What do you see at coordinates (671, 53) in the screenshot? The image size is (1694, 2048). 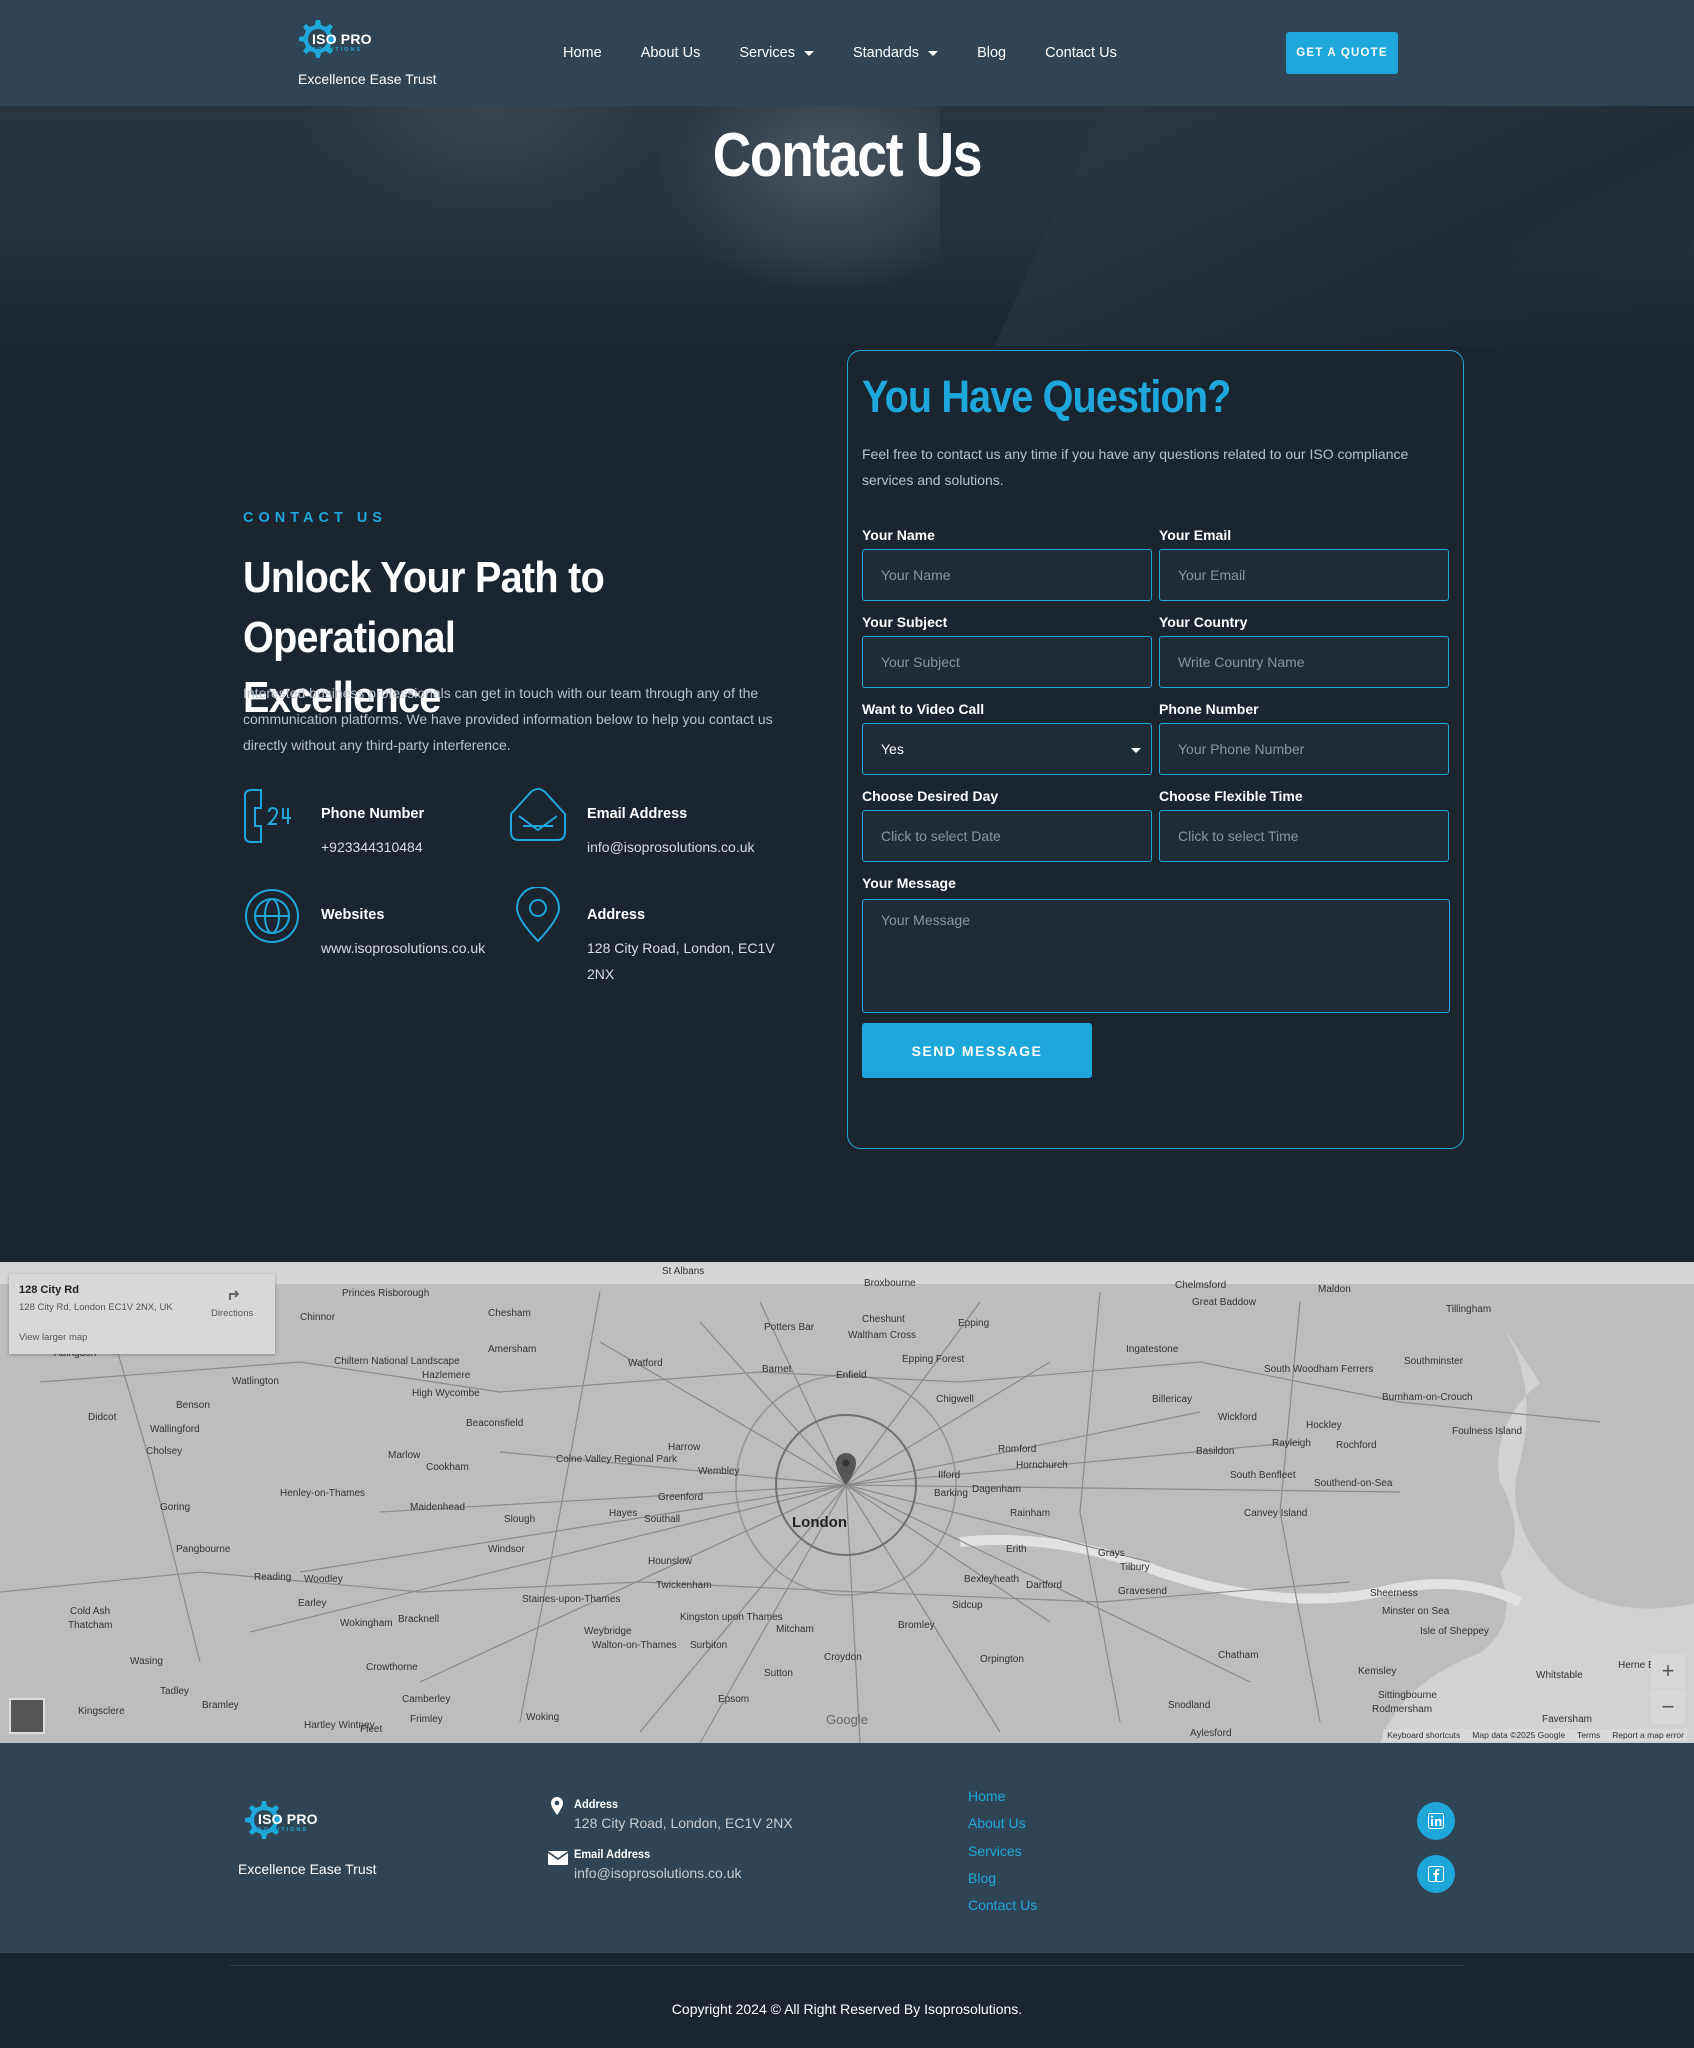 I see `nav-about: About Us` at bounding box center [671, 53].